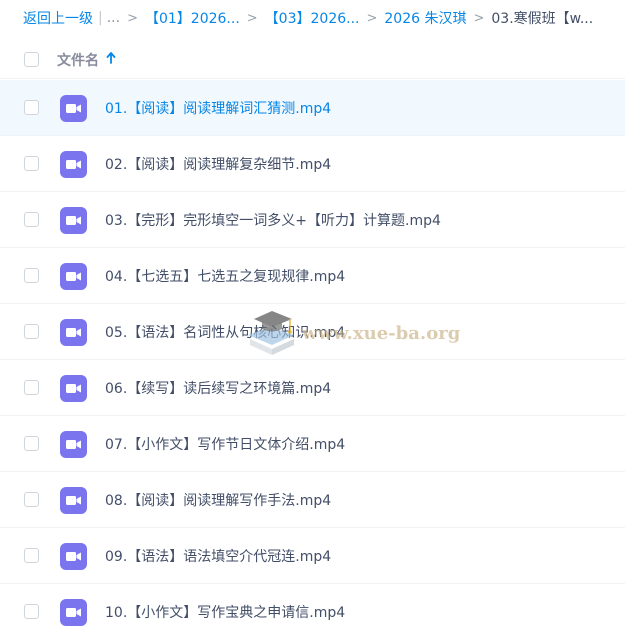  I want to click on list-header: 文件名, so click(312, 60).